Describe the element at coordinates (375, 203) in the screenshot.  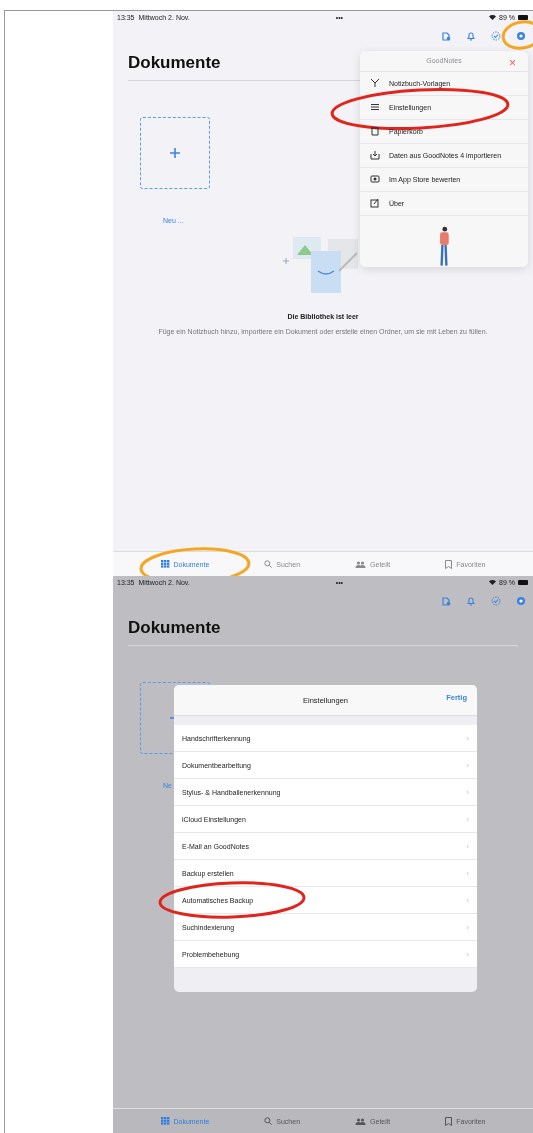
I see `about-icon` at that location.